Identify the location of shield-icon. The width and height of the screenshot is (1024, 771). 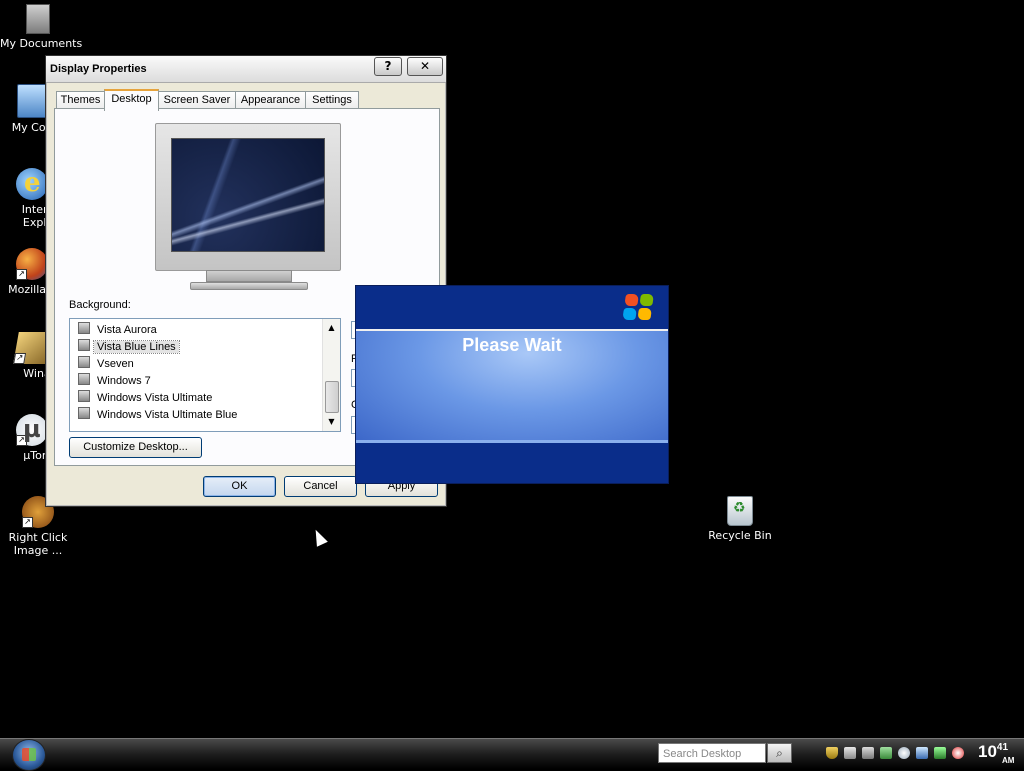
(832, 753).